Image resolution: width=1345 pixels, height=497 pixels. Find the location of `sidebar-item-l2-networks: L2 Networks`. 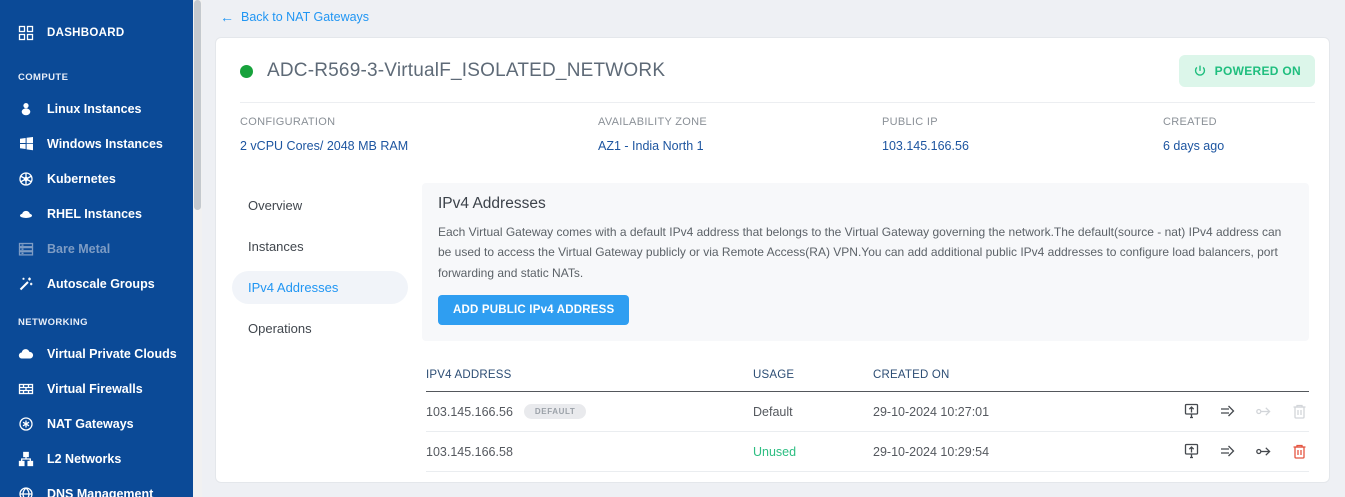

sidebar-item-l2-networks: L2 Networks is located at coordinates (96, 458).